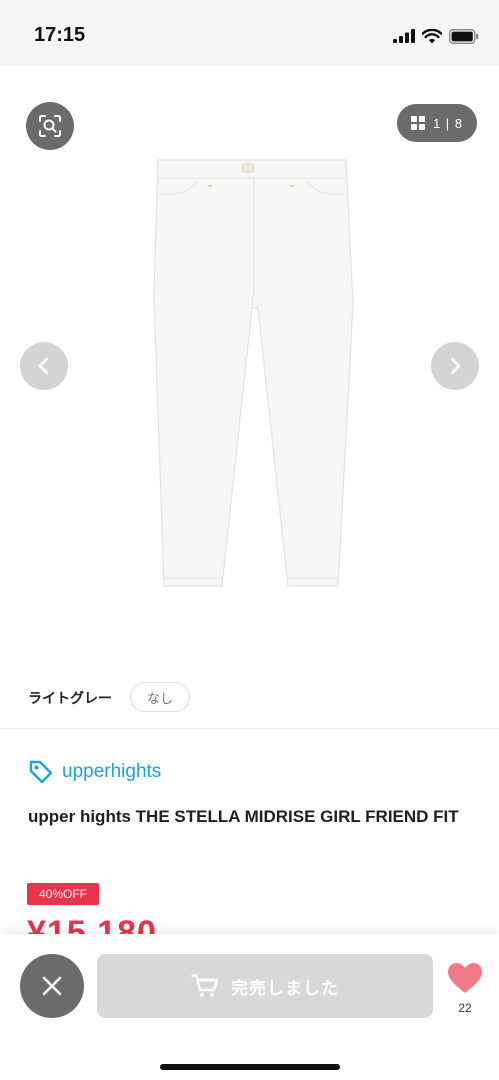 This screenshot has height=1080, width=499. I want to click on color-name: ライトグレー, so click(70, 698).